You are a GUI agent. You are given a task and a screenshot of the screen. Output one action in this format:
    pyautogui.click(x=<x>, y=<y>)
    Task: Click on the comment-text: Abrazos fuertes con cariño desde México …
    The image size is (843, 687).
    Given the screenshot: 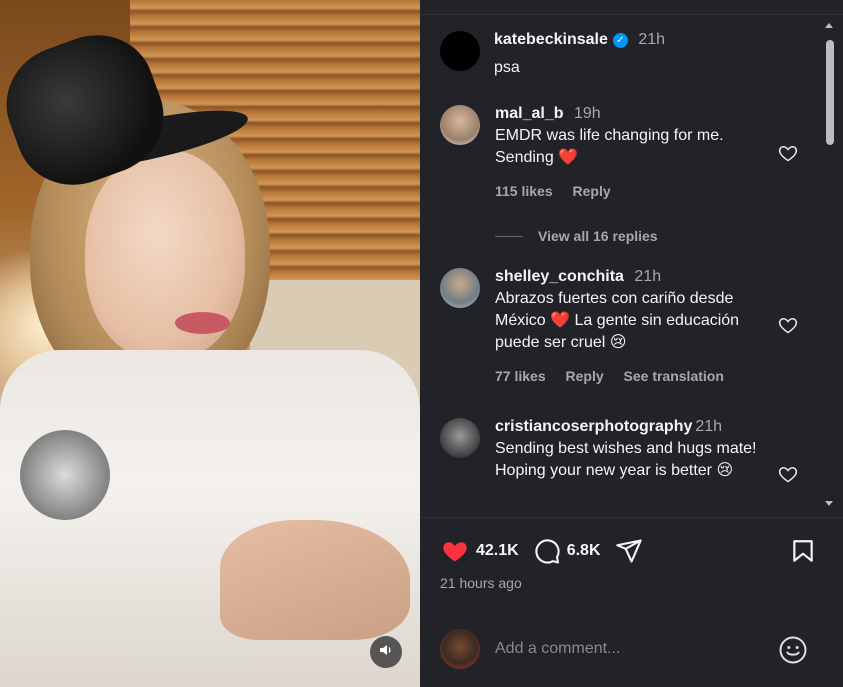 What is the action you would take?
    pyautogui.click(x=617, y=320)
    